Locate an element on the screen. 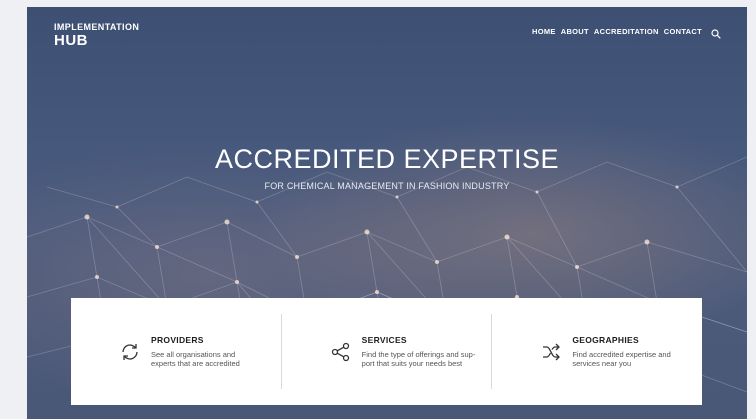 The image size is (756, 419). main-nav: HOME ABOUT ACCREDITATION CONTACT is located at coordinates (626, 32).